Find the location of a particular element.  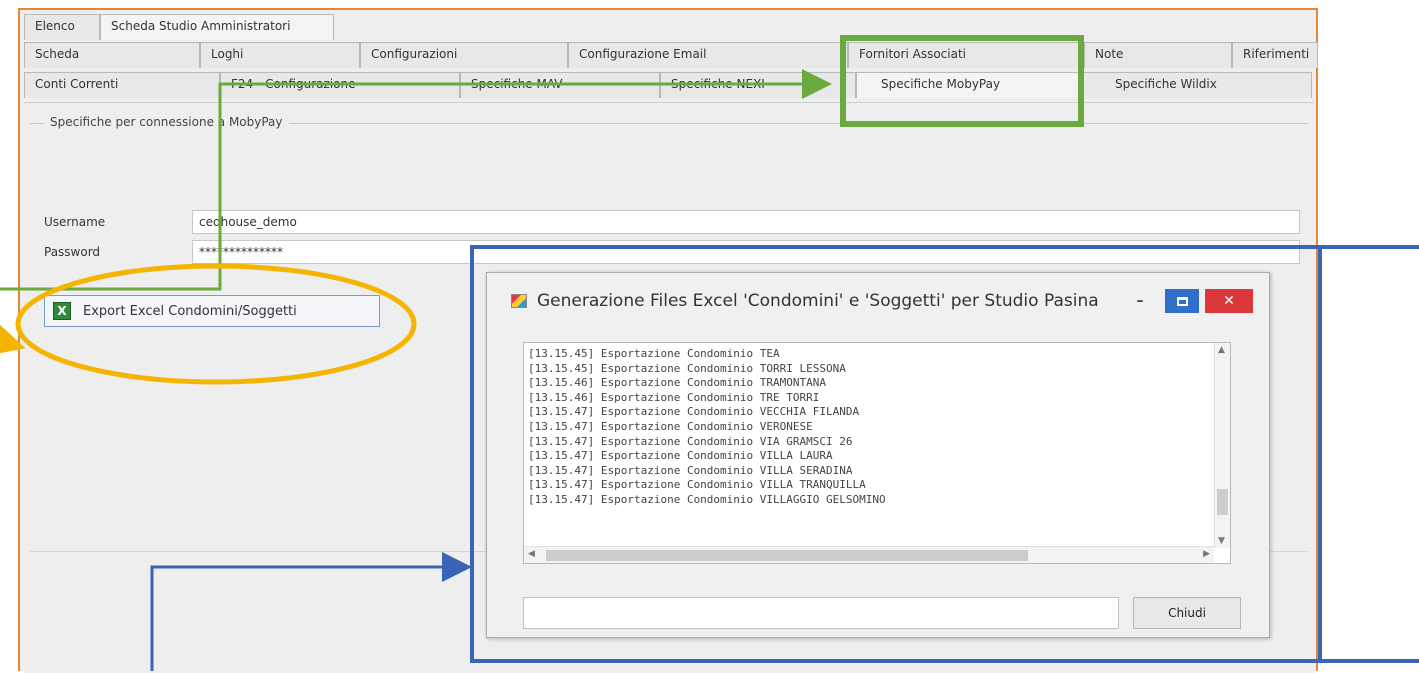

scroll-left-icon: ◀ is located at coordinates (531, 554).